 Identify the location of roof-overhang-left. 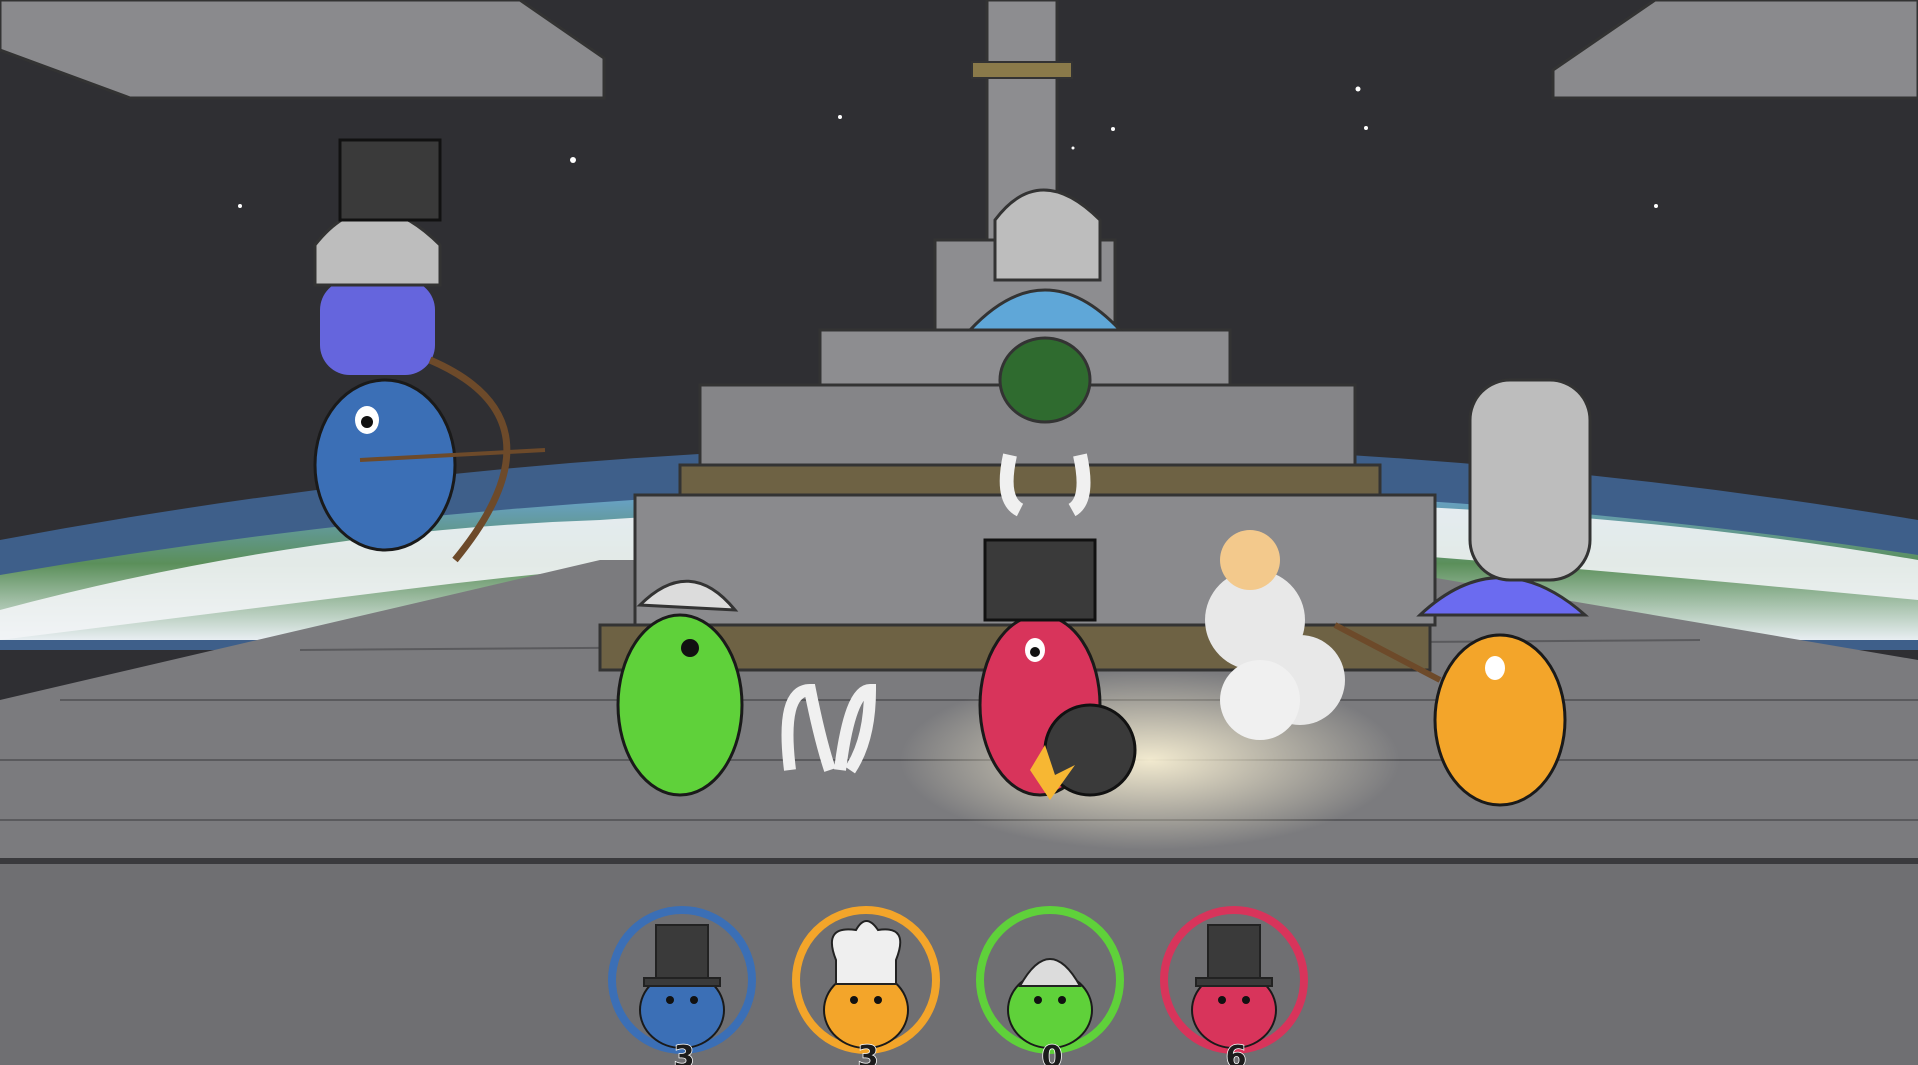
(303, 50).